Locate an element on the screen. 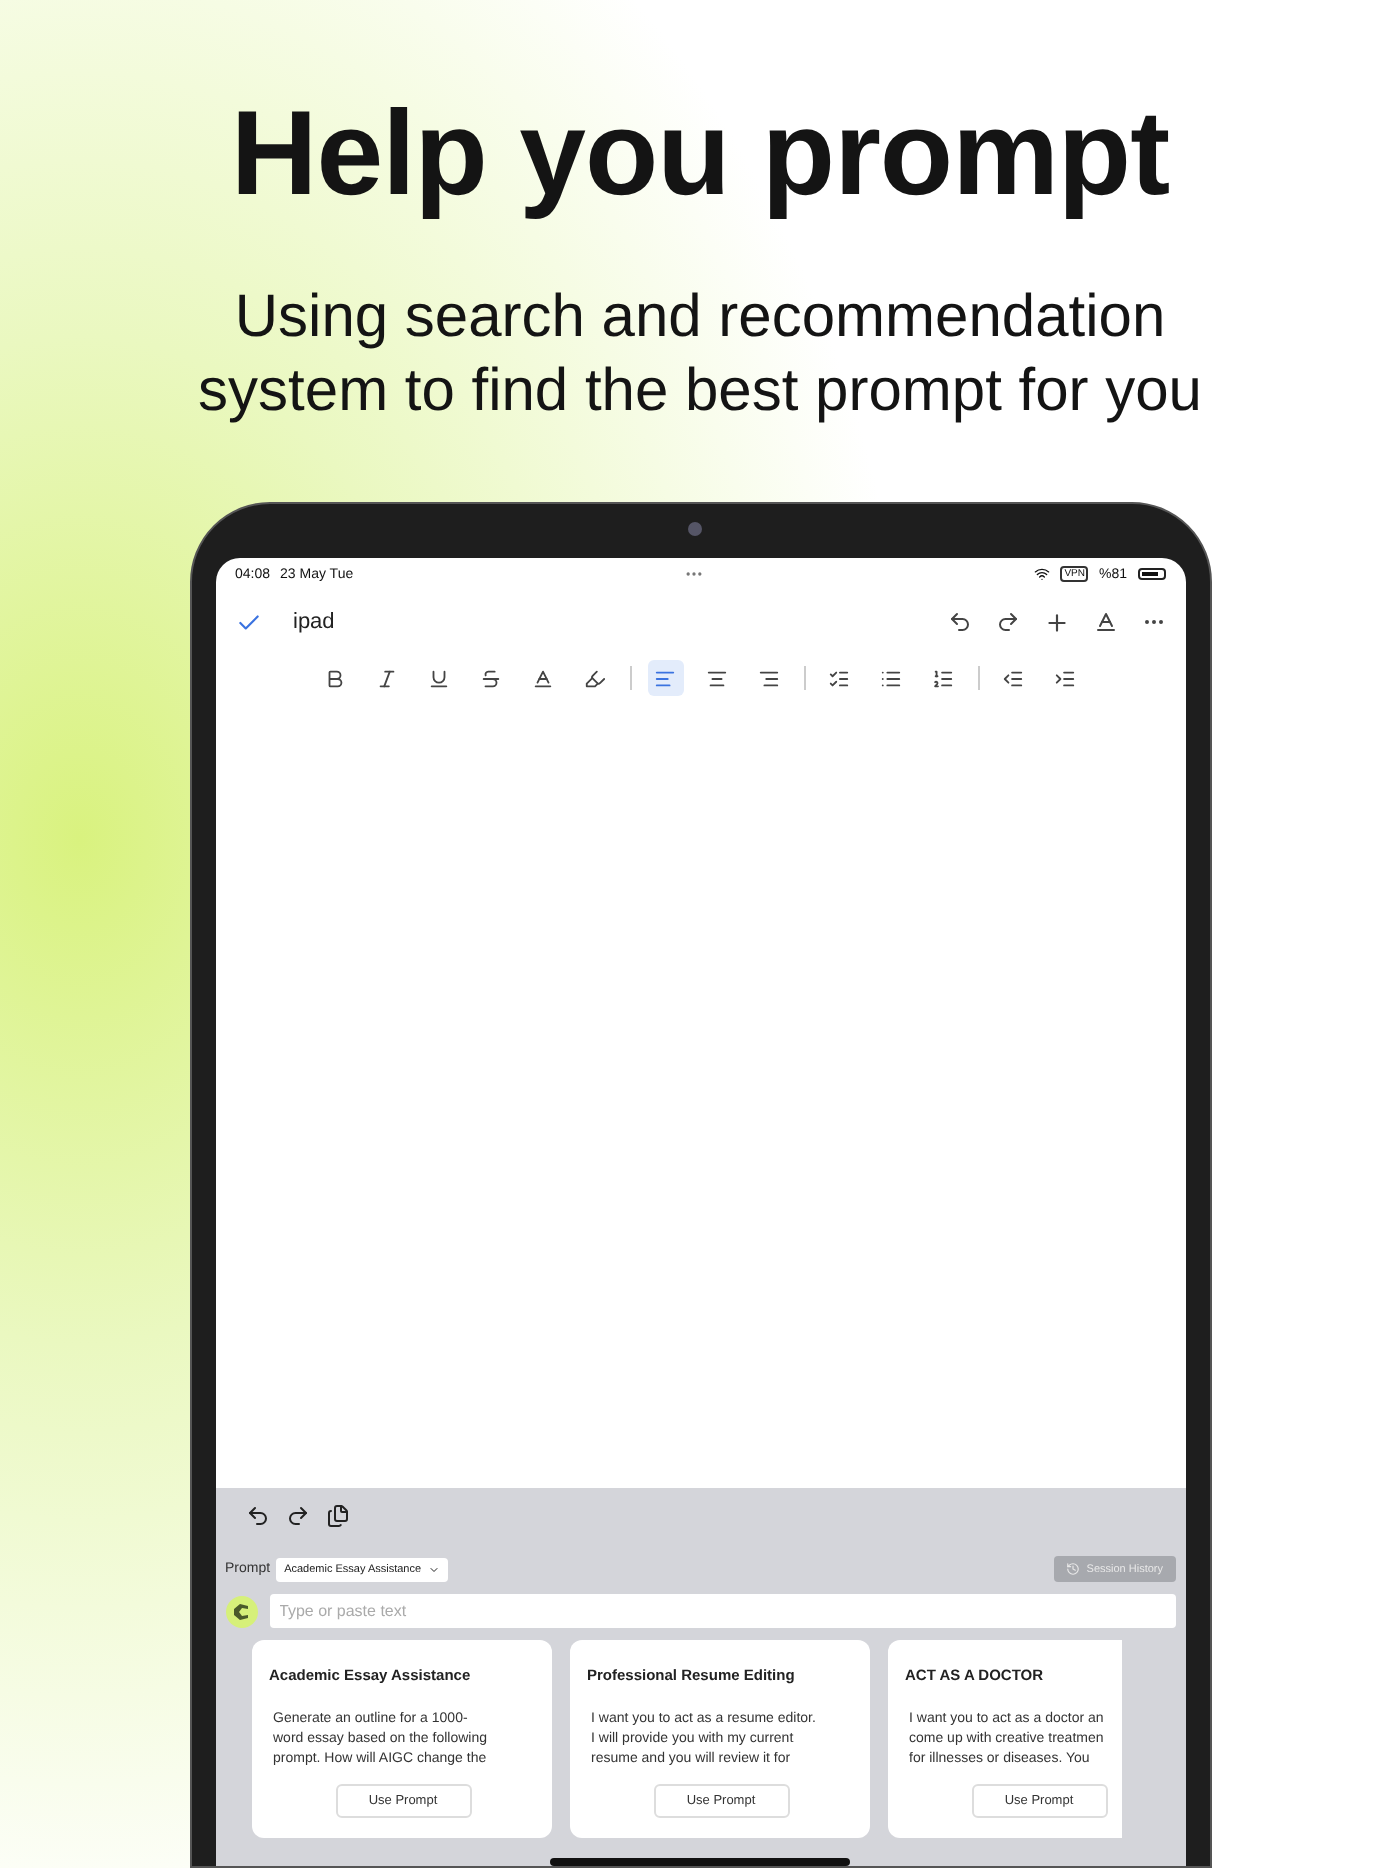 This screenshot has height=1868, width=1400. prompt-input: Type or paste text is located at coordinates (722, 1611).